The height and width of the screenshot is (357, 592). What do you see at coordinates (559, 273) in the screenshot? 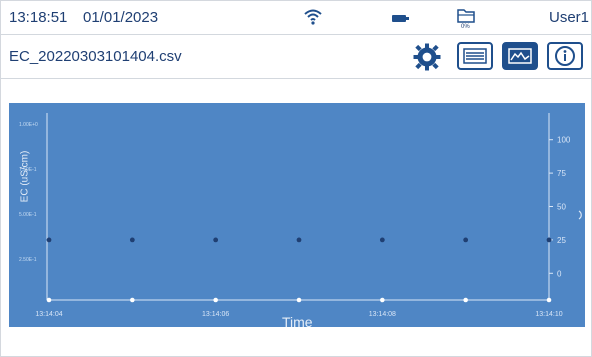
I see `right-tick-label: 0` at bounding box center [559, 273].